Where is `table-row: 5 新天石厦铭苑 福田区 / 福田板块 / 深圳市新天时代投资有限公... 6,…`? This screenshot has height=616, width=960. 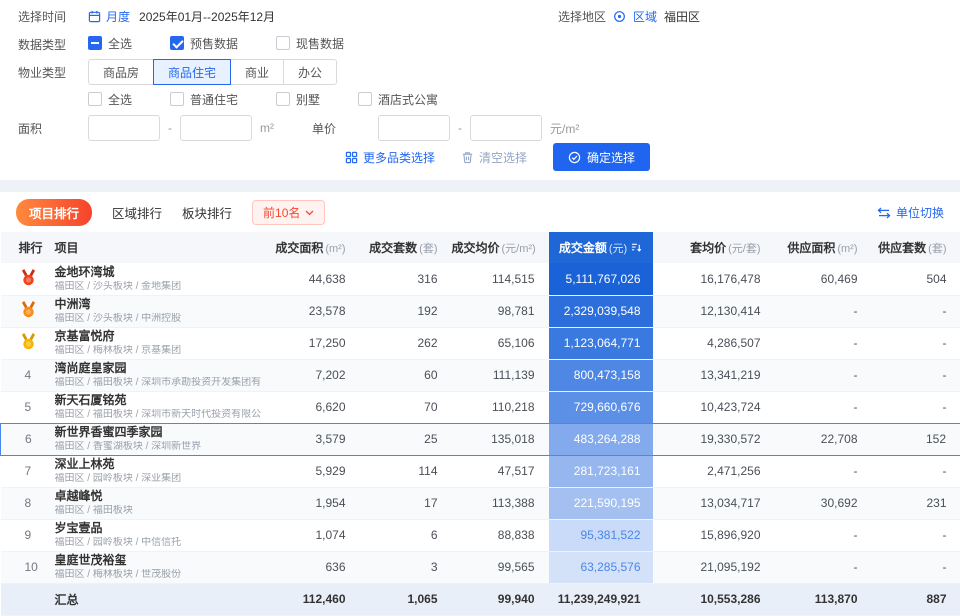 table-row: 5 新天石厦铭苑 福田区 / 福田板块 / 深圳市新天时代投资有限公... 6,… is located at coordinates (480, 407).